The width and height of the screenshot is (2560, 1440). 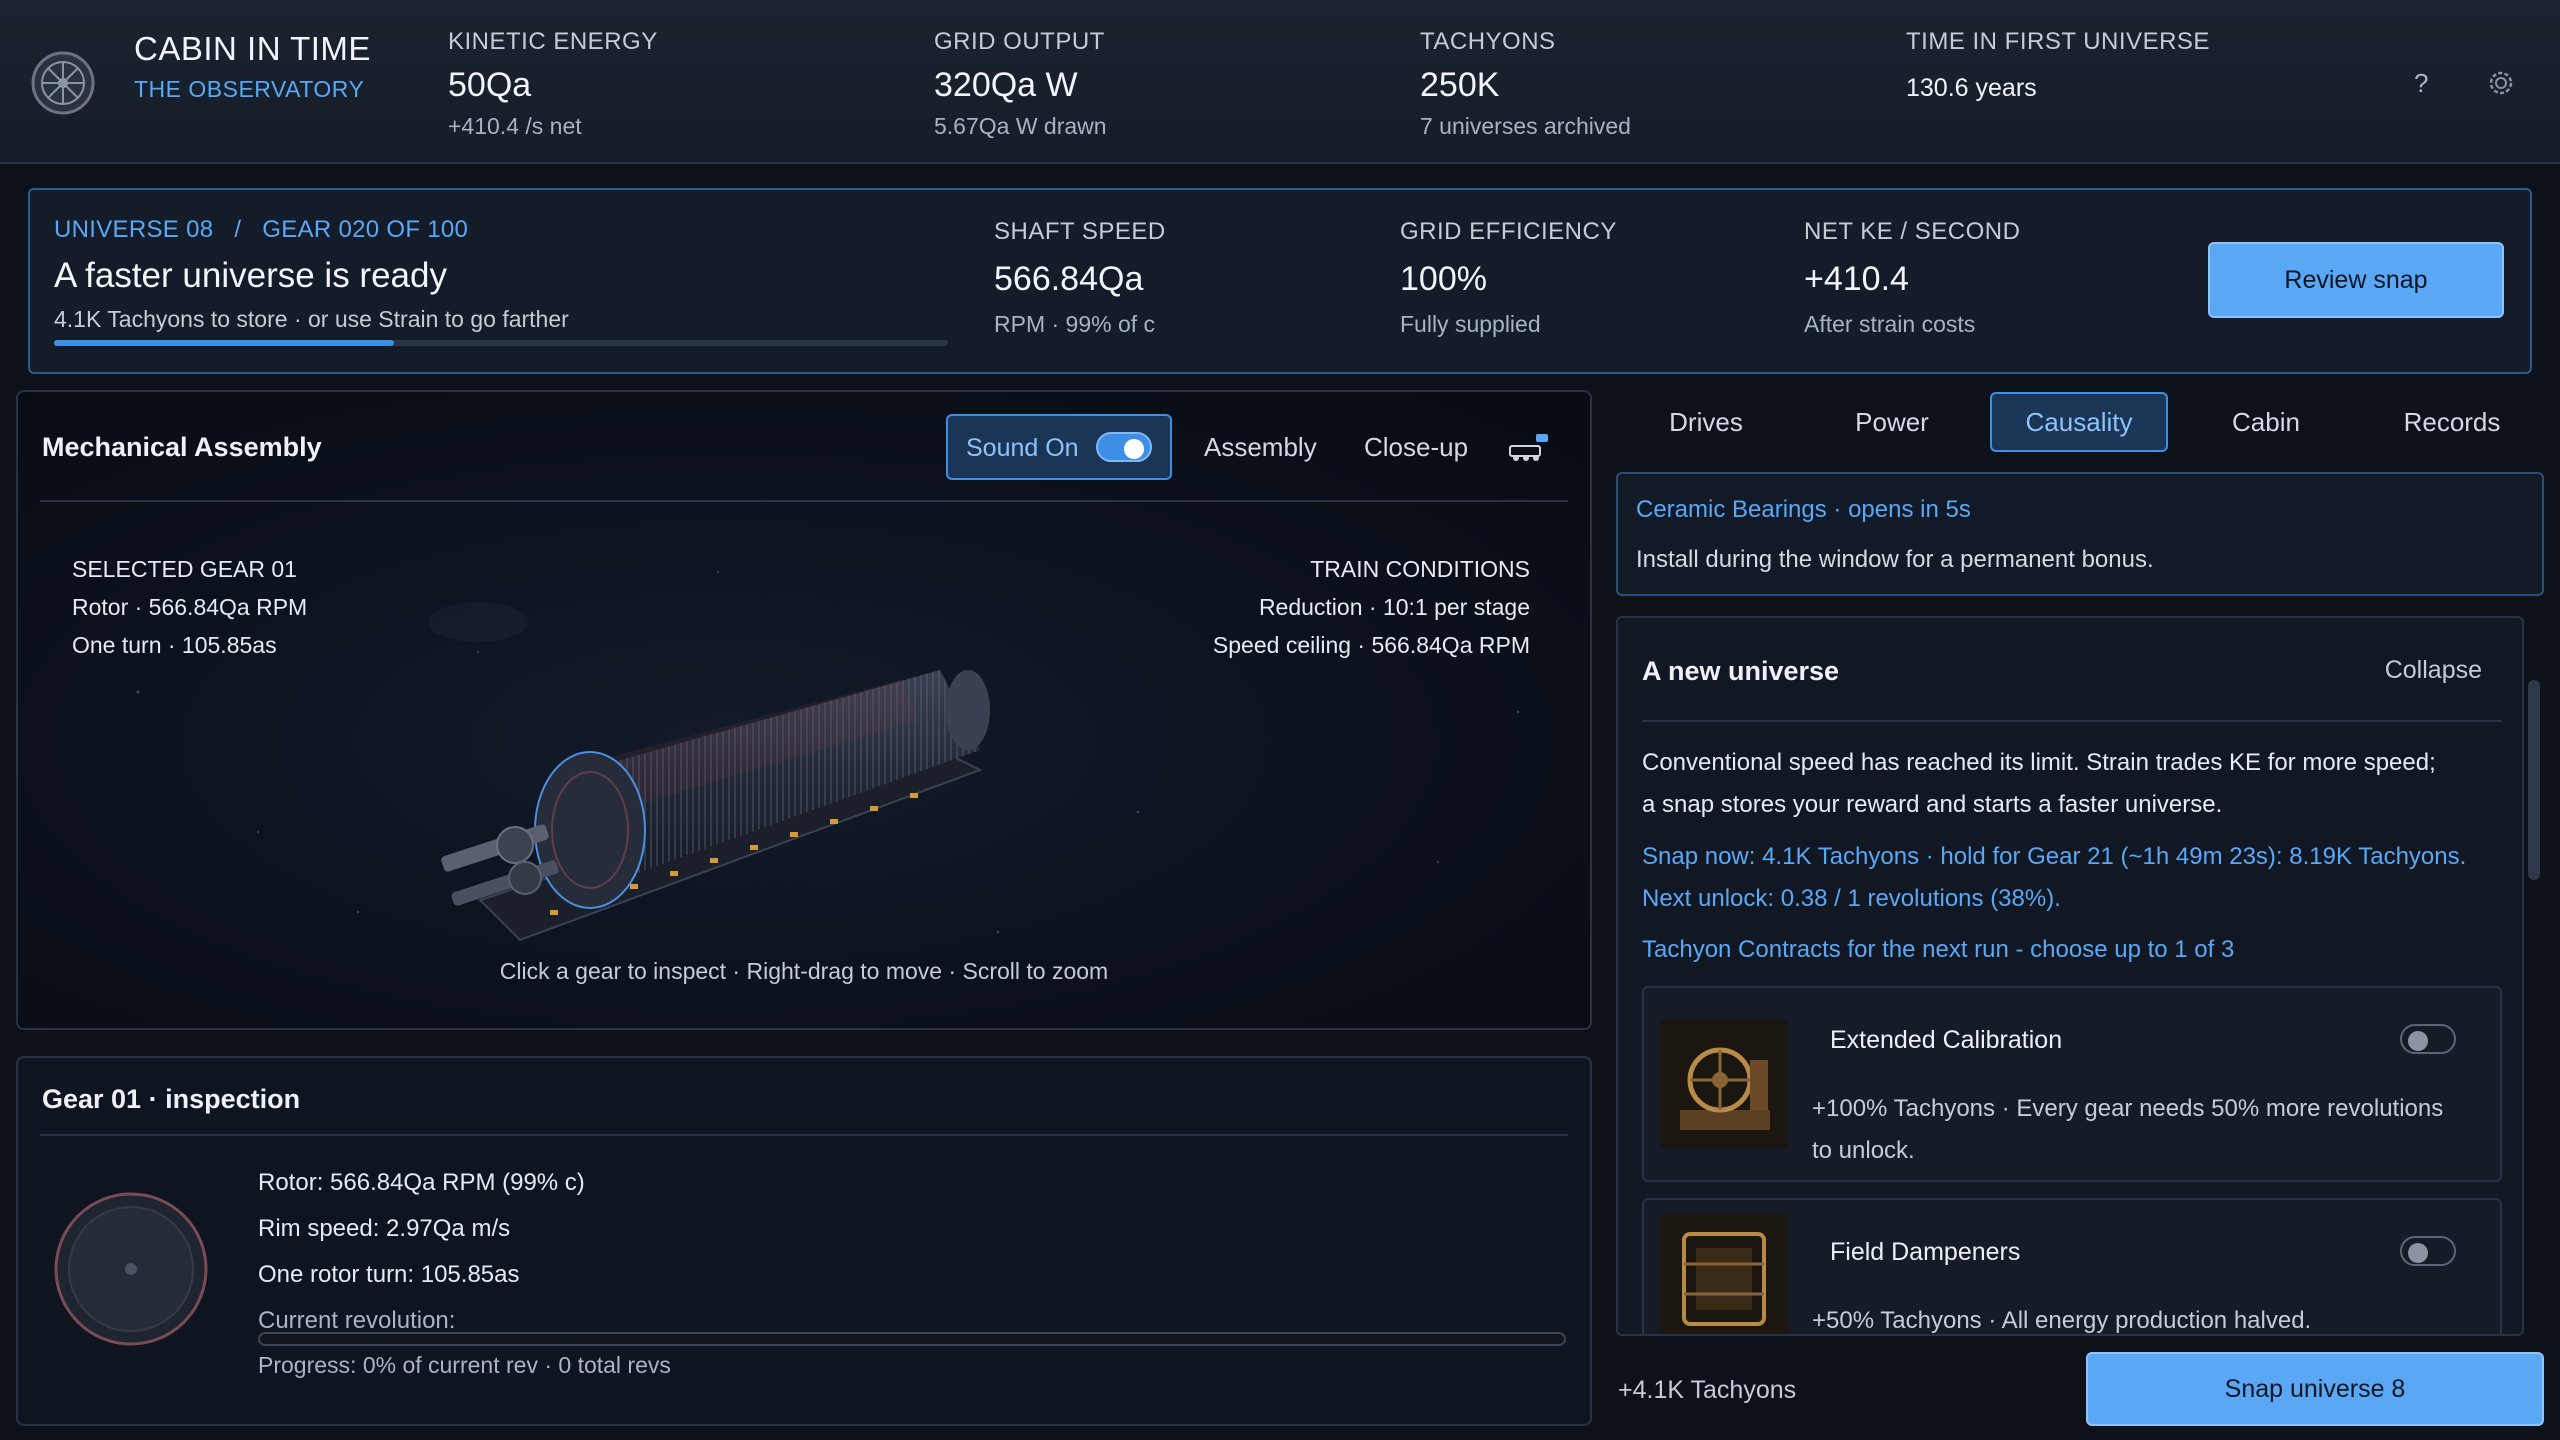 What do you see at coordinates (1724, 1084) in the screenshot?
I see `calibration-machine-icon` at bounding box center [1724, 1084].